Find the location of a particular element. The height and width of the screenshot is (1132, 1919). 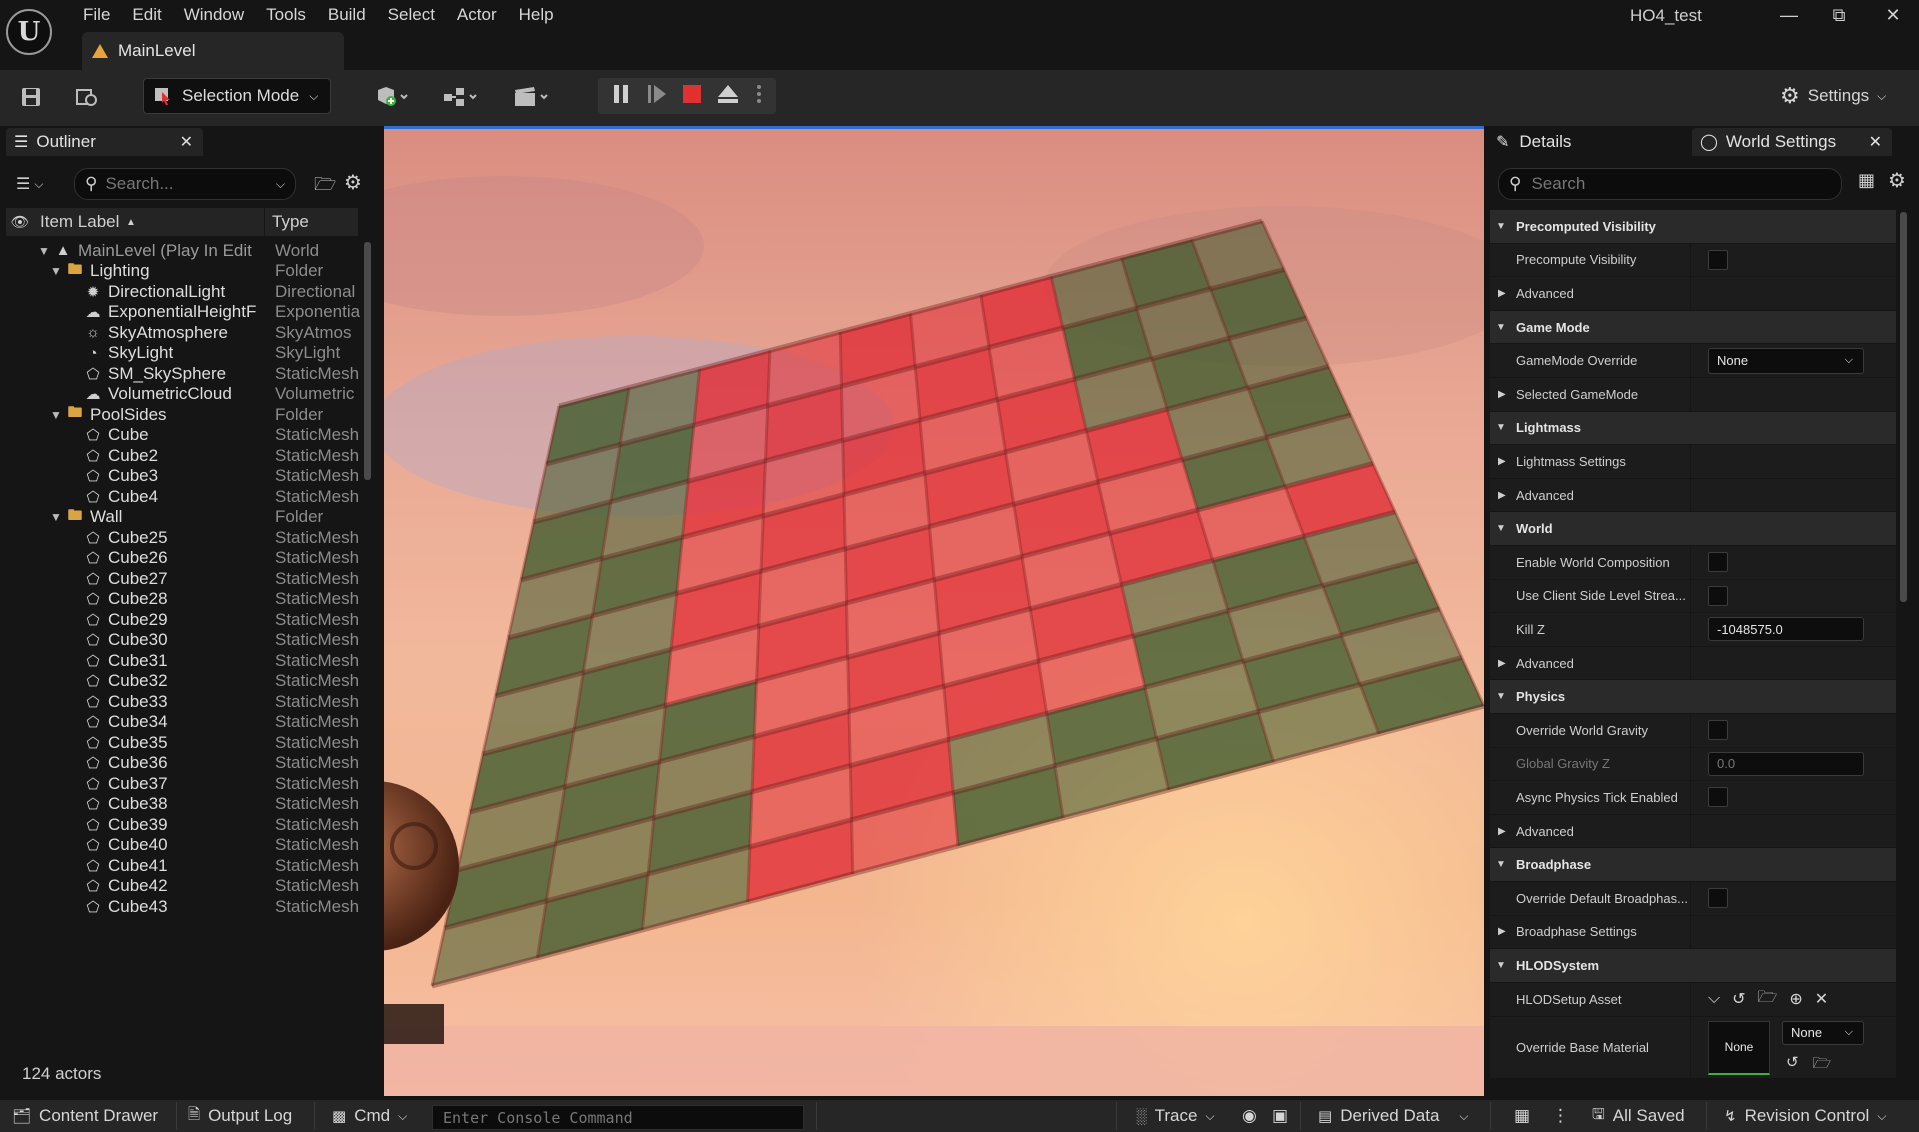

property-row: GameMode Override None ⌵ is located at coordinates (1693, 360).